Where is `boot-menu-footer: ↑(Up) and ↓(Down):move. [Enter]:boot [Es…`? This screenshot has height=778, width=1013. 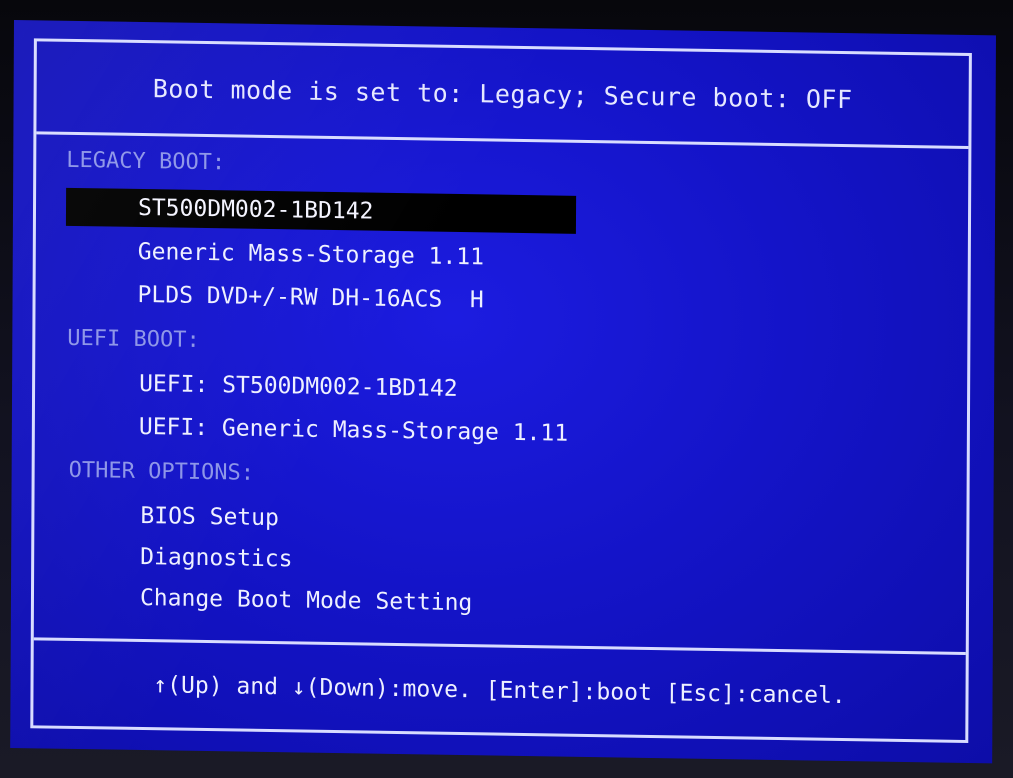 boot-menu-footer: ↑(Up) and ↓(Down):move. [Enter]:boot [Es… is located at coordinates (499, 688).